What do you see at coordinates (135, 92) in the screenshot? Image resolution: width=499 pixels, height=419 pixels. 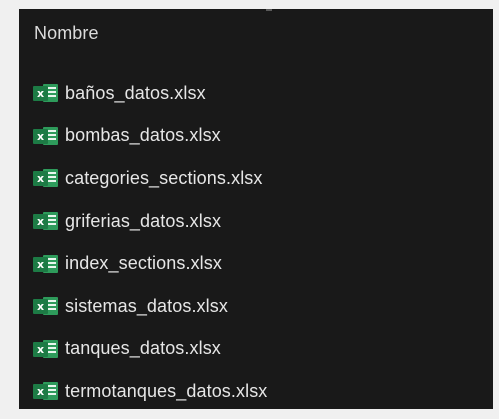 I see `file-name: baños_datos.xlsx` at bounding box center [135, 92].